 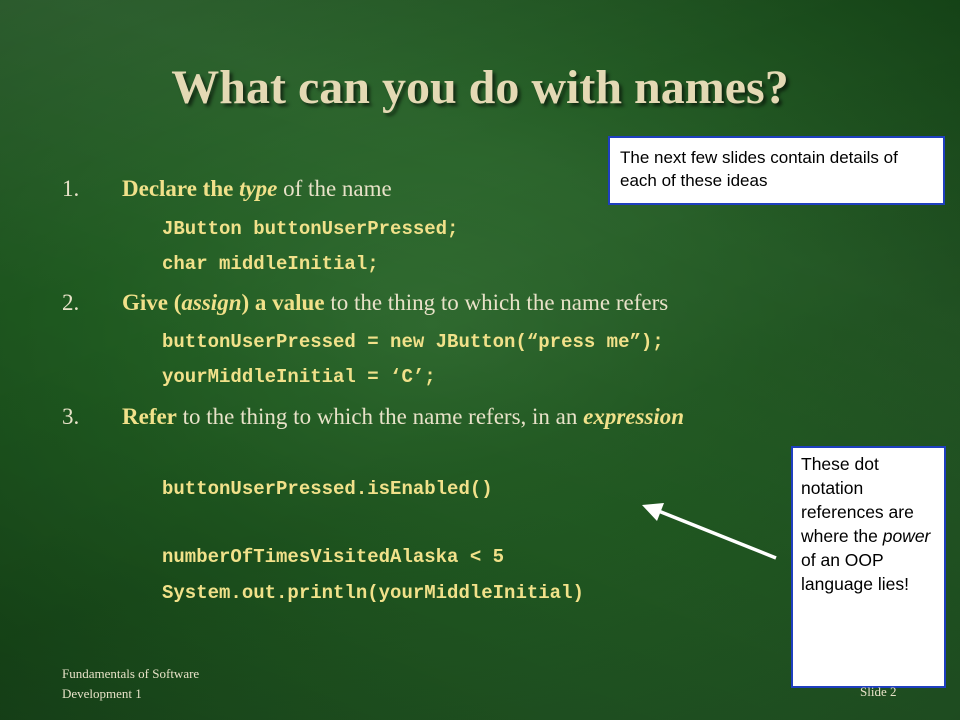 I want to click on footer-line: Fundamentals of Software, so click(x=131, y=673).